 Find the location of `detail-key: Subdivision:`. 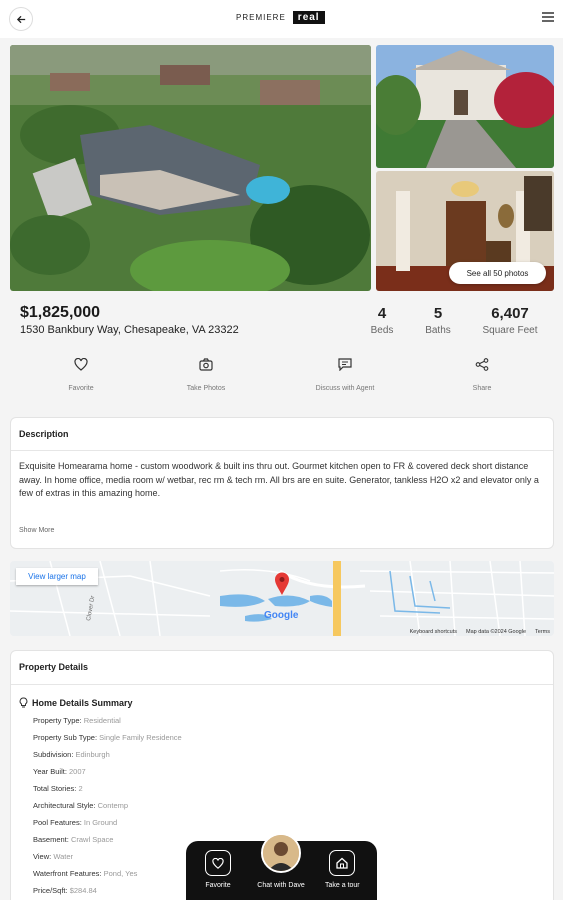

detail-key: Subdivision: is located at coordinates (53, 754).